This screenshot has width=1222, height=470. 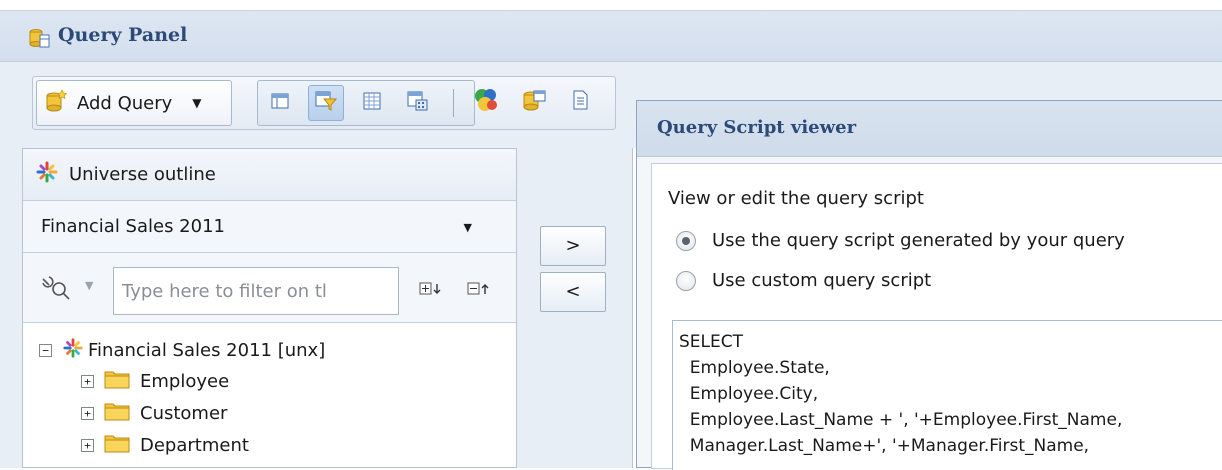 What do you see at coordinates (611, 36) in the screenshot?
I see `title-bar: Query Panel` at bounding box center [611, 36].